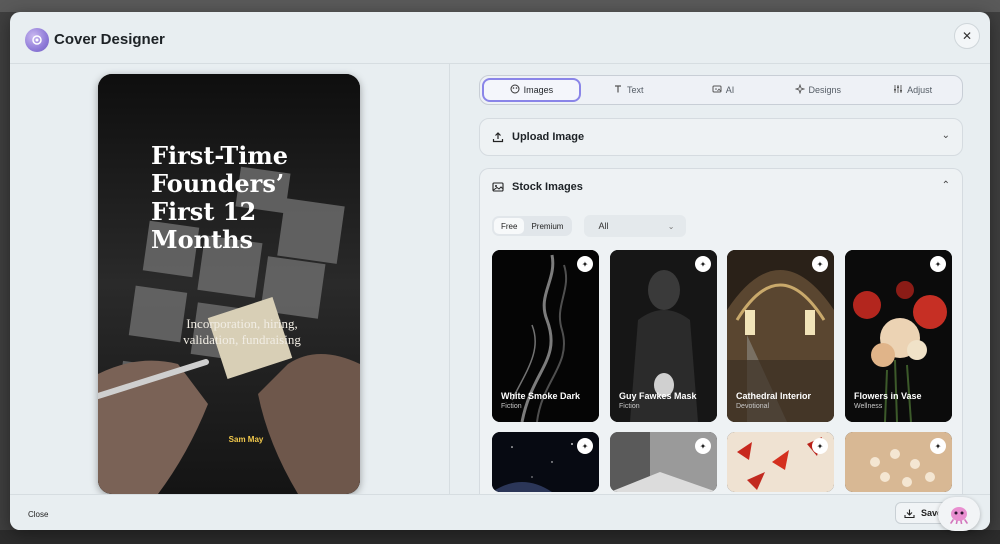  I want to click on assistant-mascot-button, so click(959, 514).